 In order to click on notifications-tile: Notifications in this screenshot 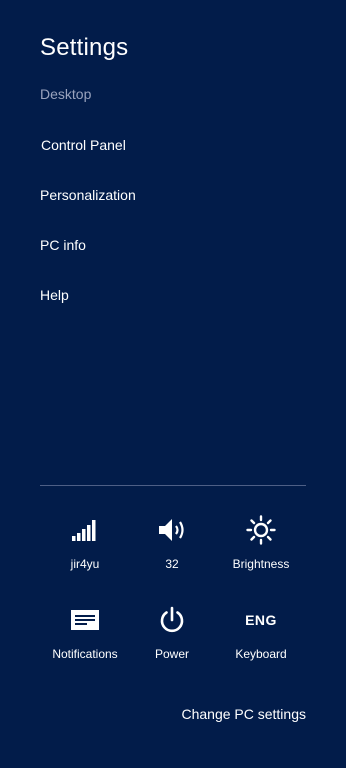, I will do `click(85, 638)`.